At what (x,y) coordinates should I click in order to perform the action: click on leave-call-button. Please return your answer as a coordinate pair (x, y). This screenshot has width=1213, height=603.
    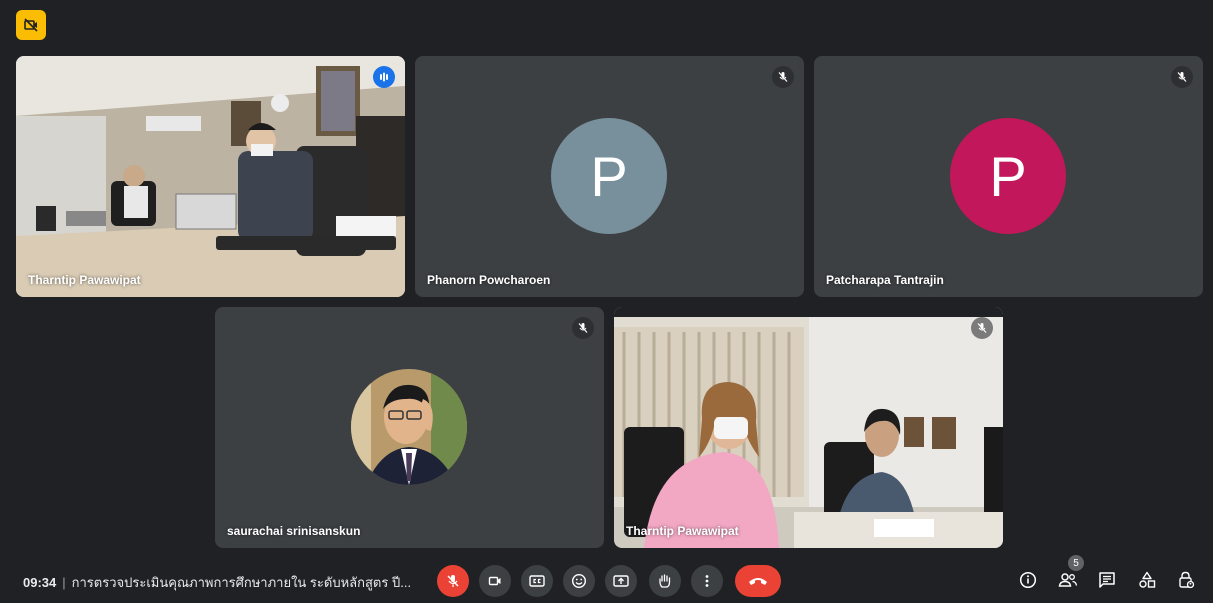
    Looking at the image, I should click on (758, 581).